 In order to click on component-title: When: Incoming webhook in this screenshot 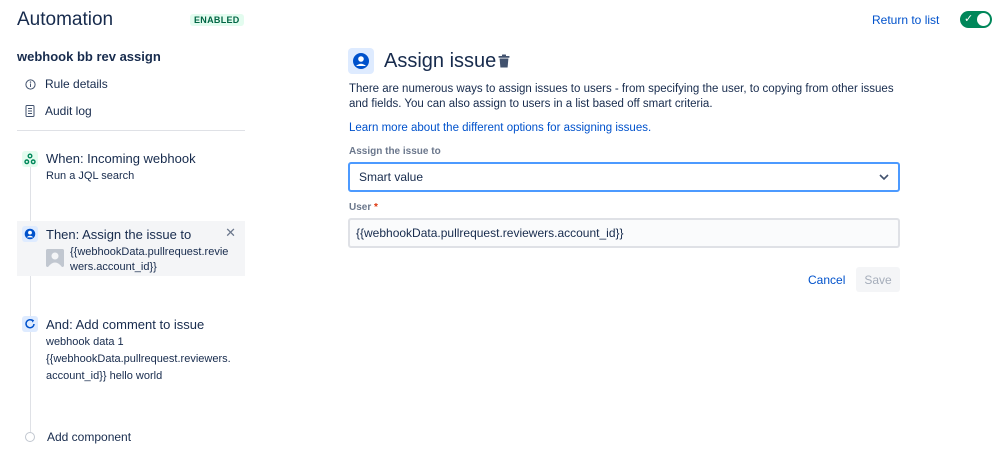, I will do `click(121, 158)`.